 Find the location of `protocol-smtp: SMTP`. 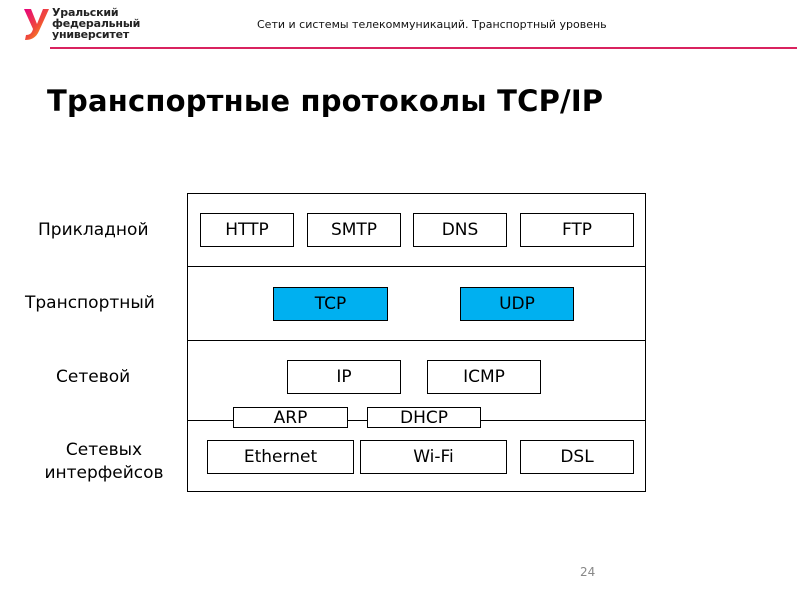

protocol-smtp: SMTP is located at coordinates (354, 230).